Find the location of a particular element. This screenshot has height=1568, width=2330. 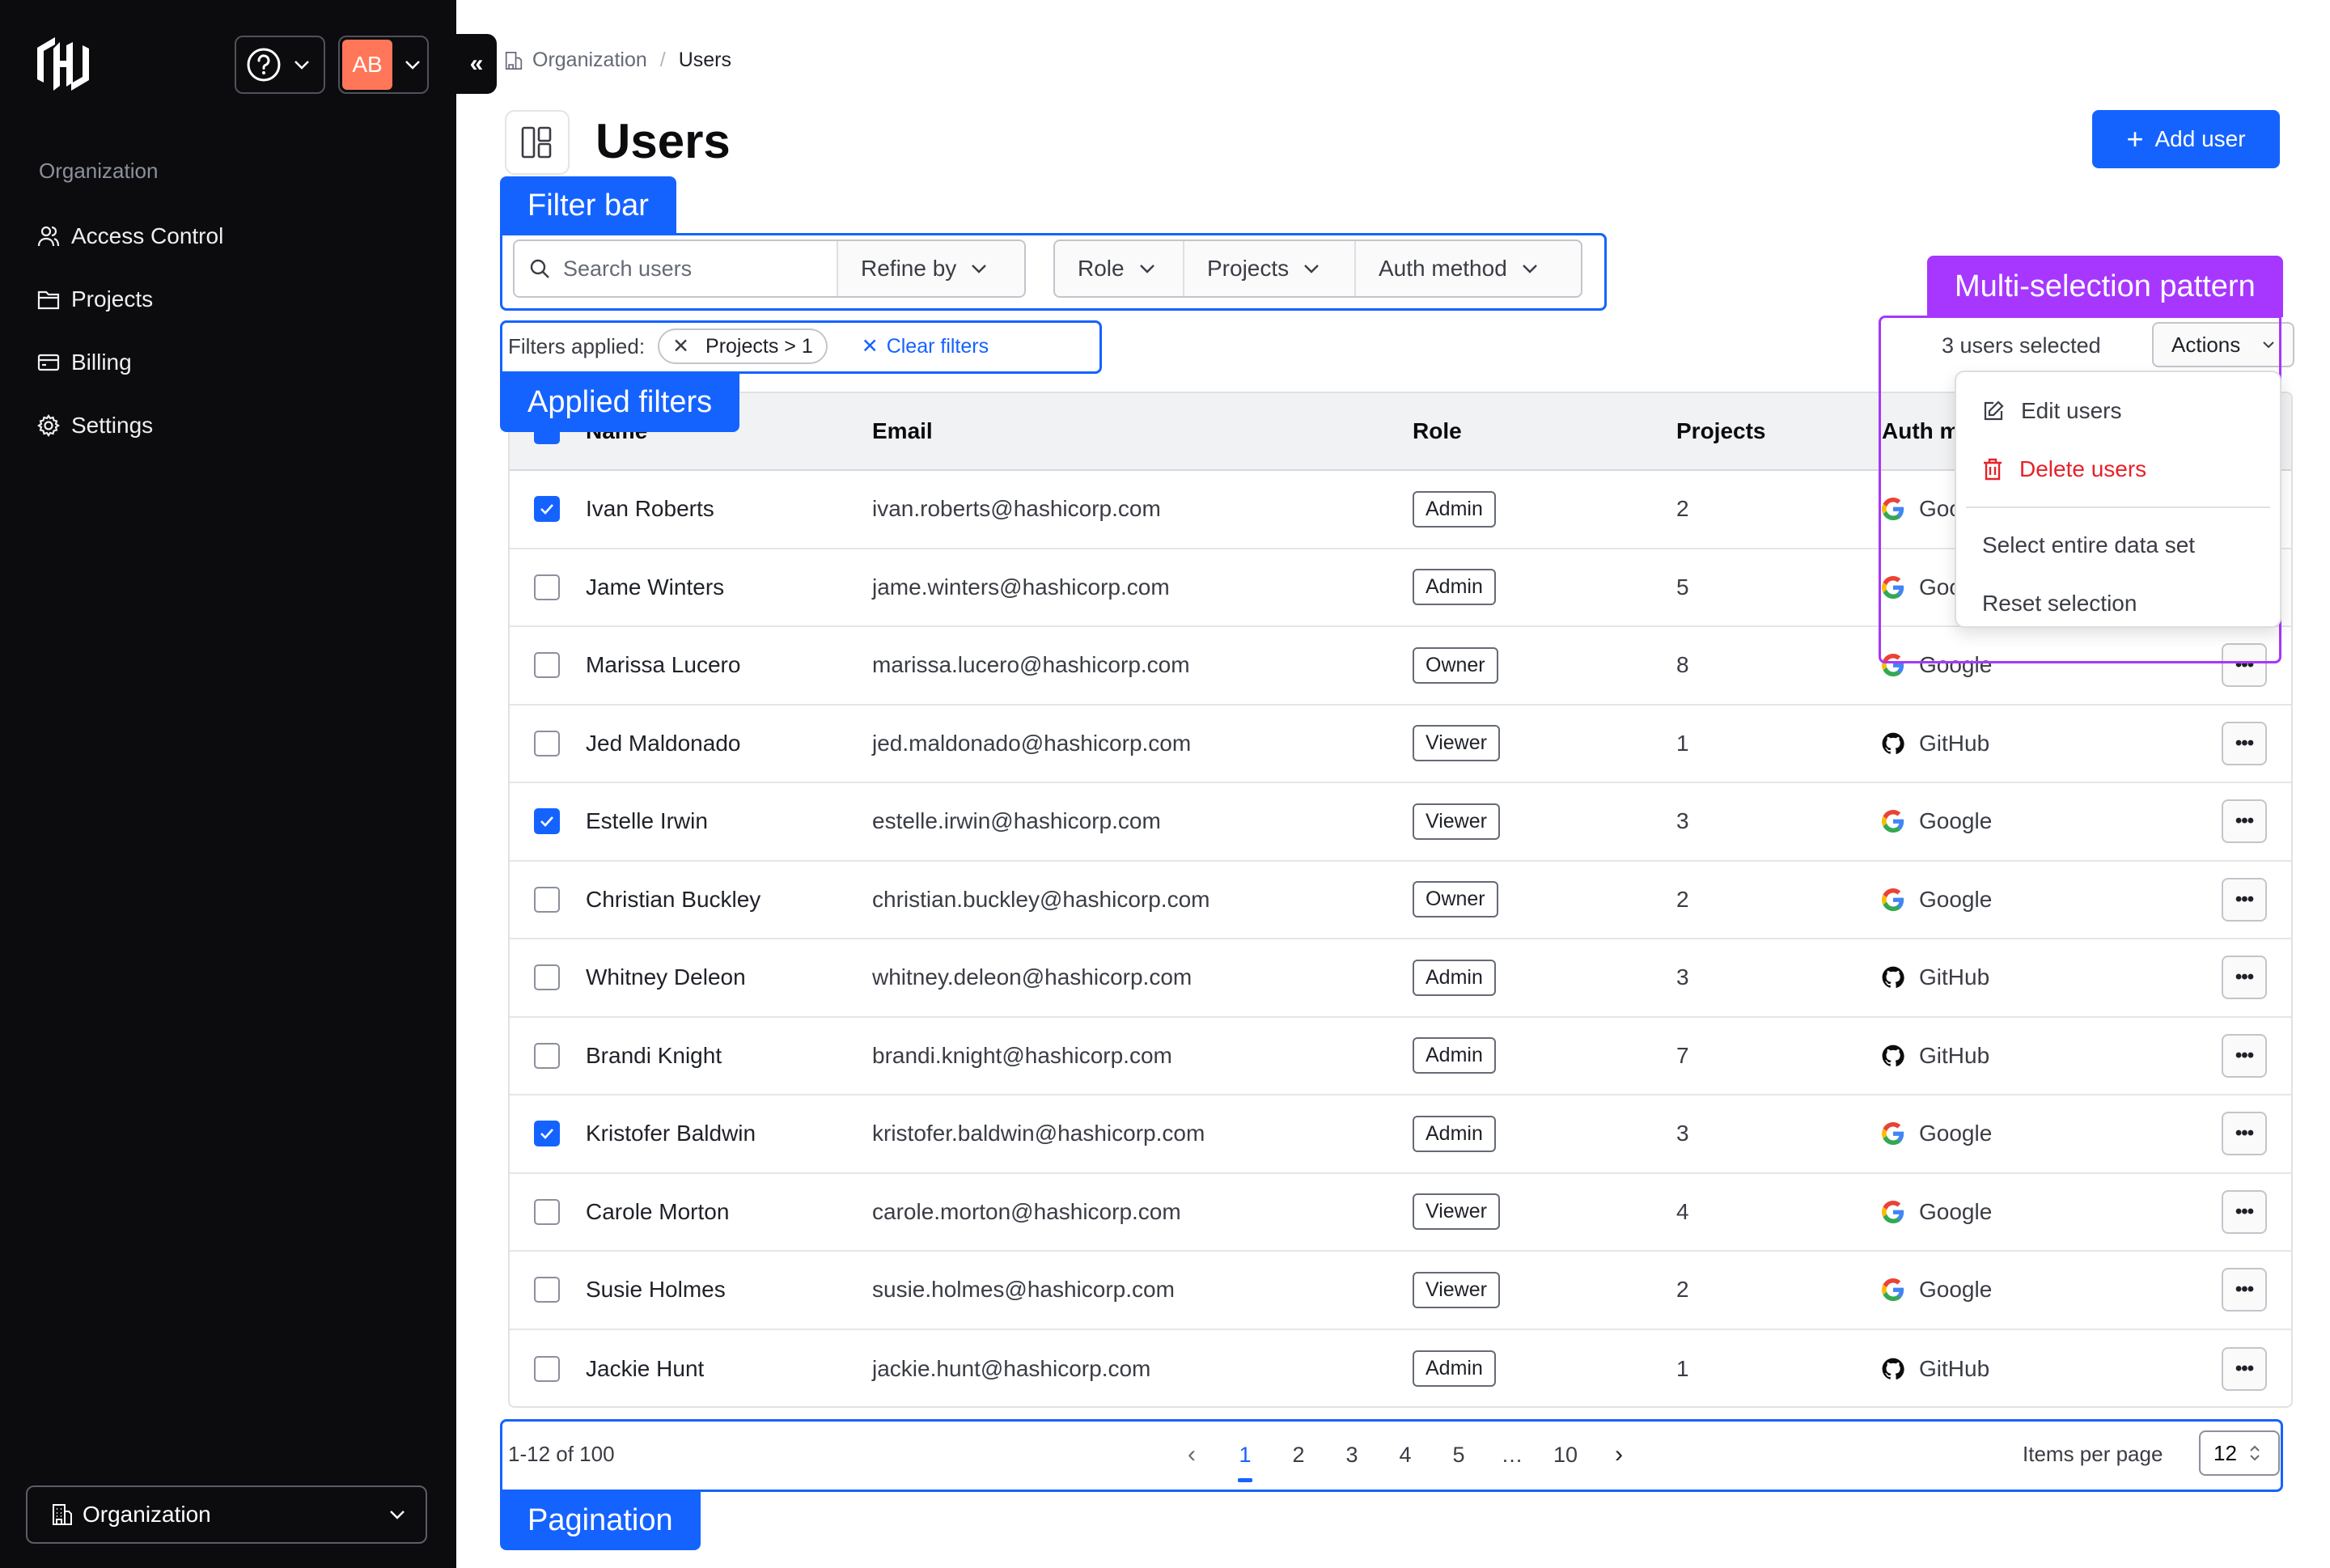

search-placeholder: Search users is located at coordinates (628, 269).